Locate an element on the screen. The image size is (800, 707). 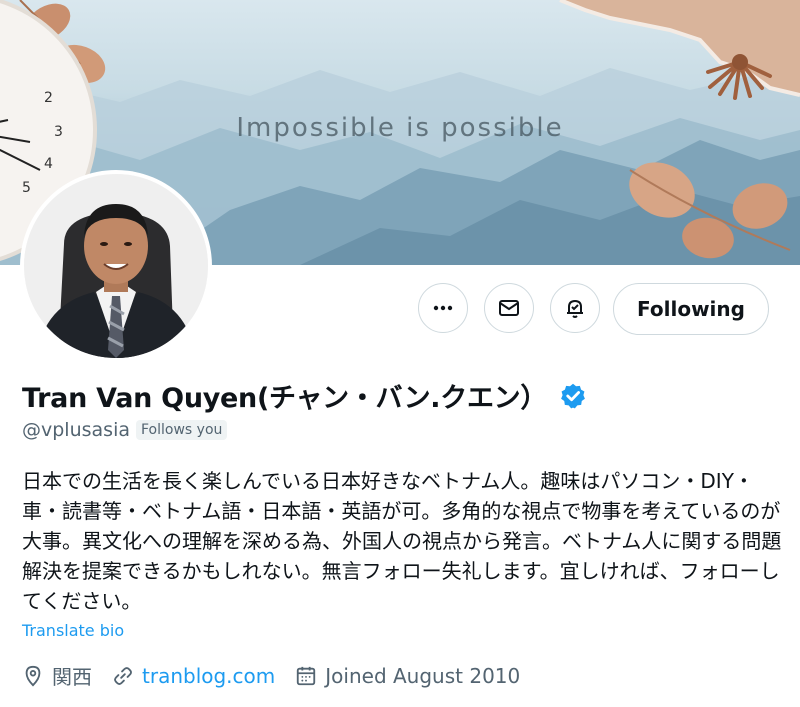
verified-badge-icon is located at coordinates (573, 396).